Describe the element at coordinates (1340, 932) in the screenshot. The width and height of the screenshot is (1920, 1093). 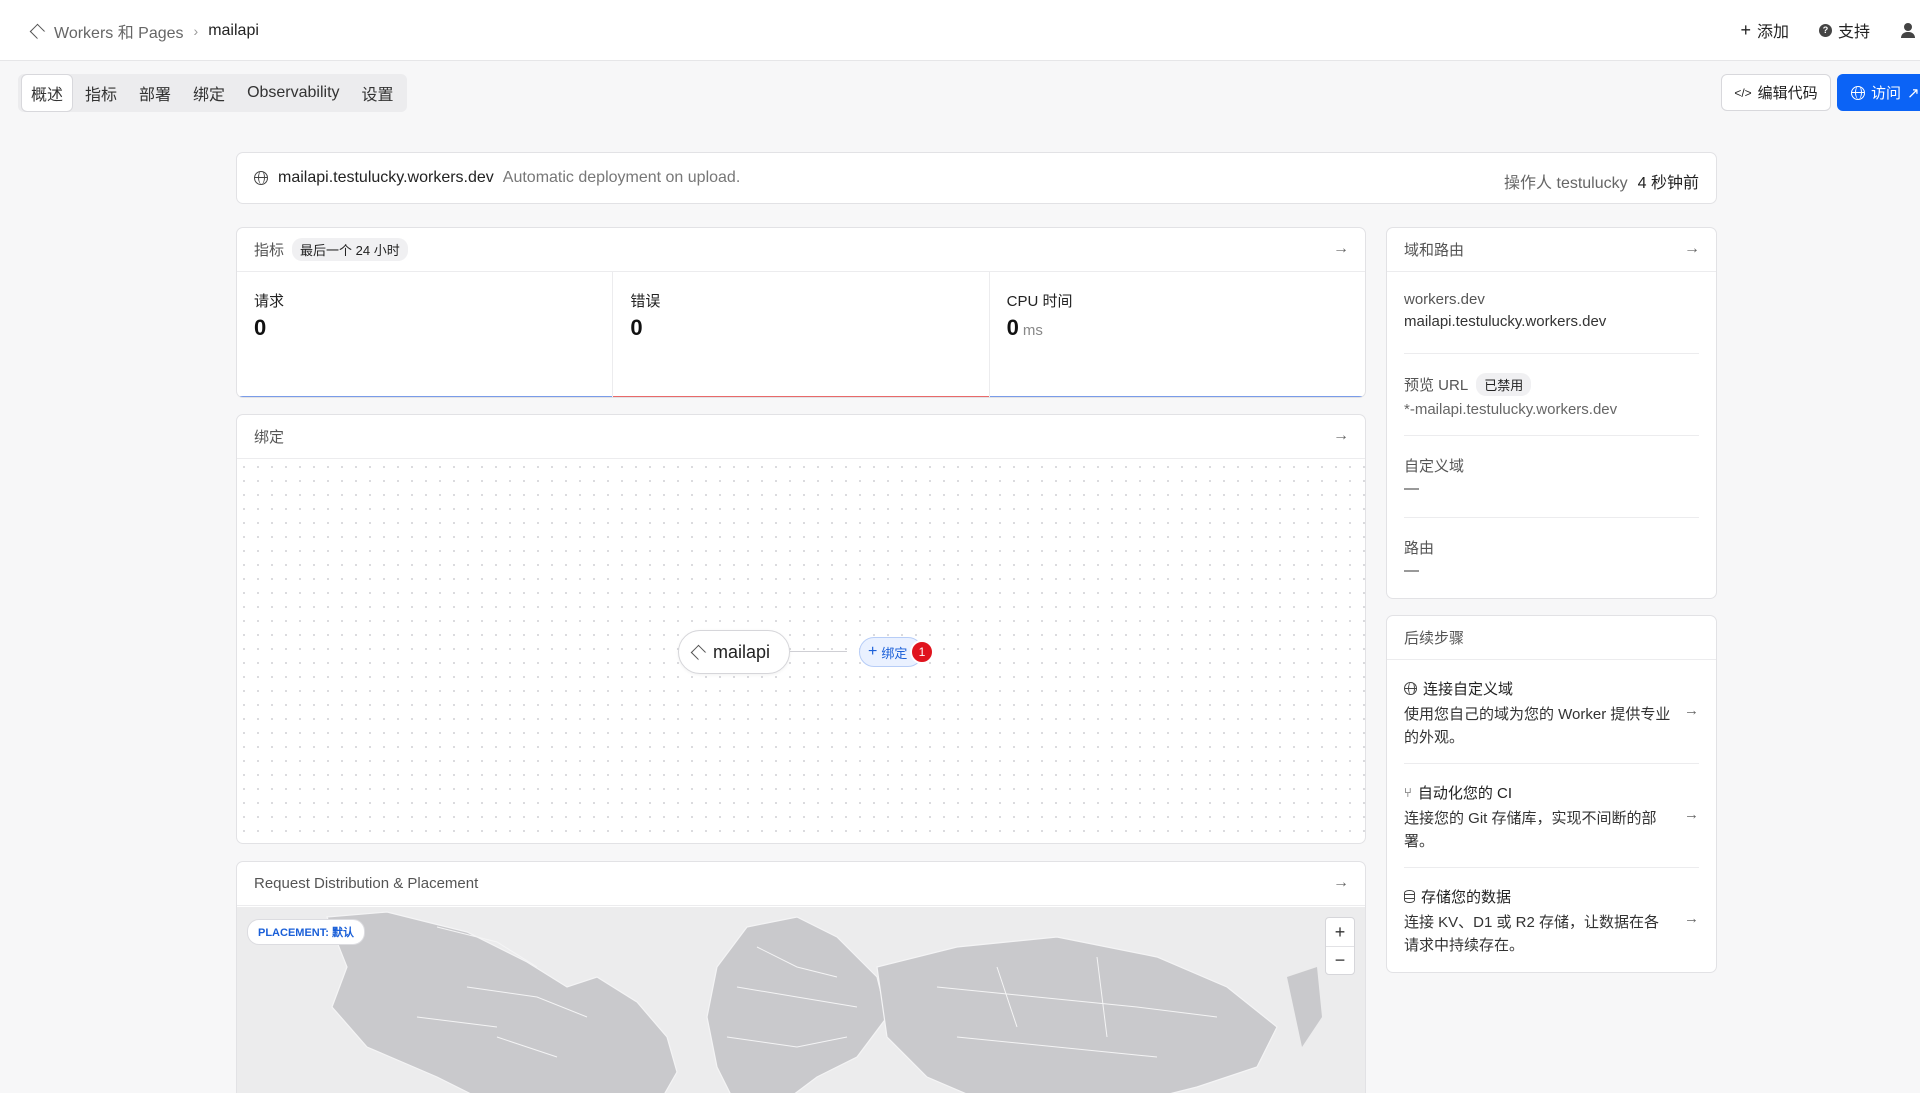
I see `zoom-in-button: +` at that location.